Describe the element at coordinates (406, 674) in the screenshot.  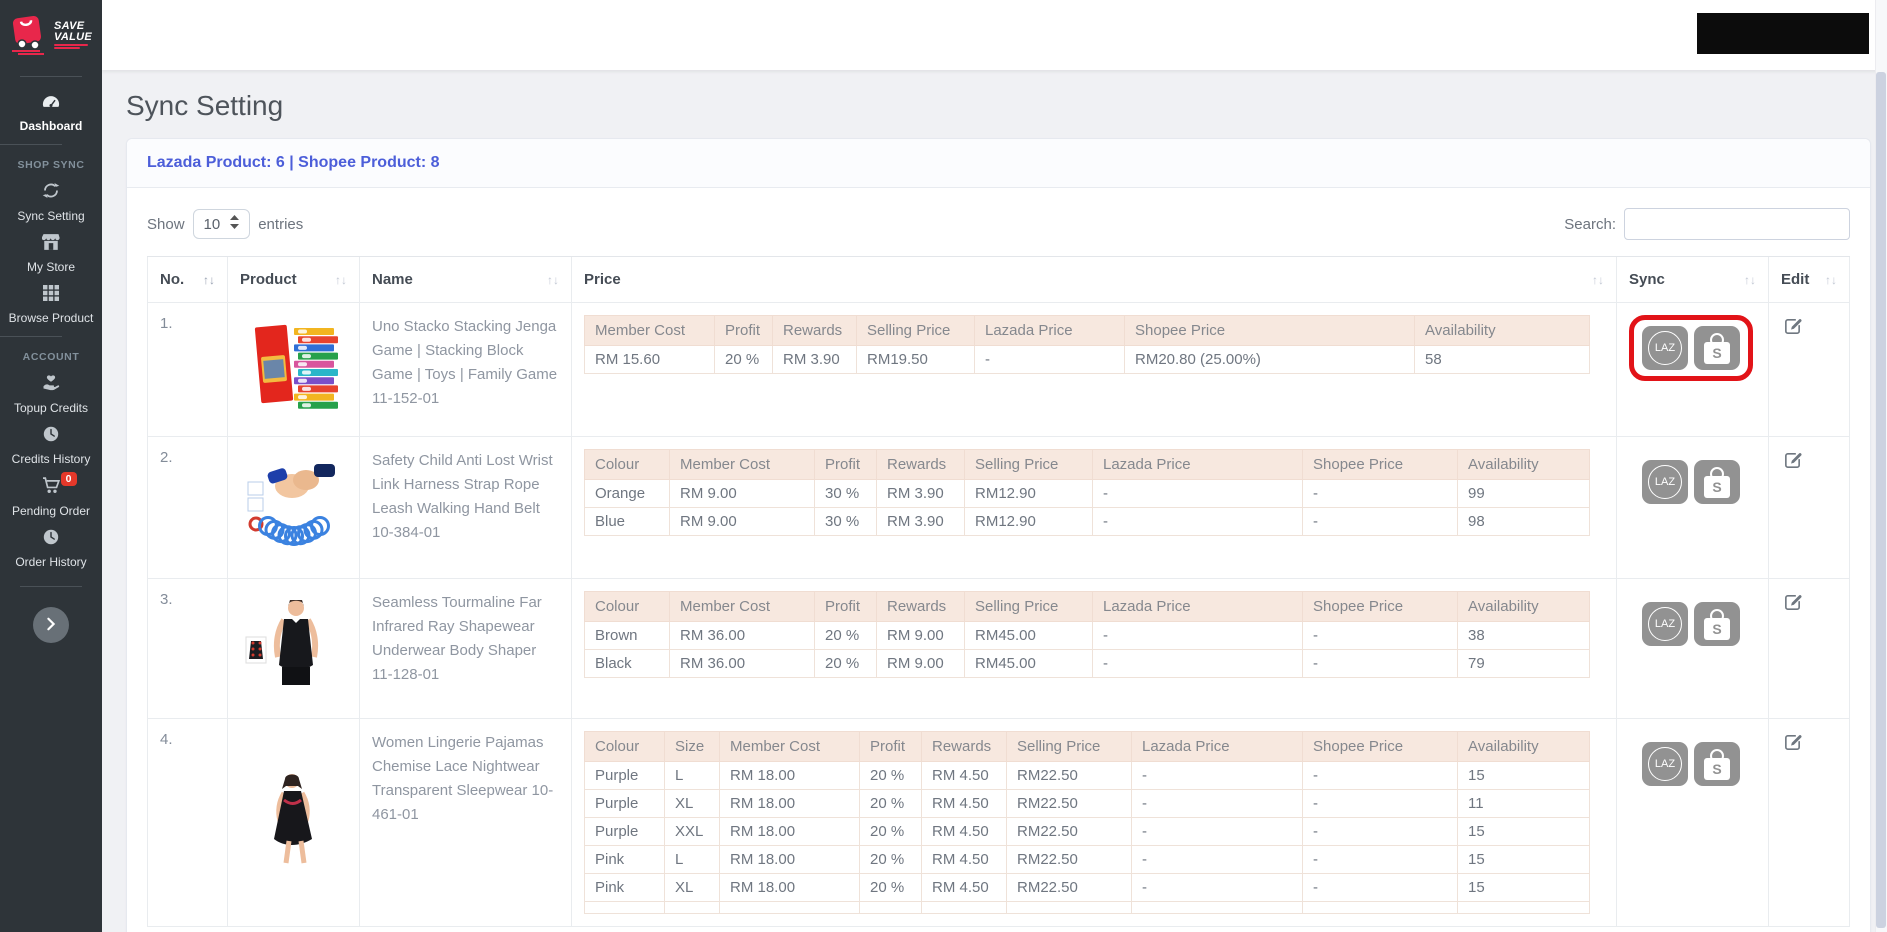
I see `product-sku: 11-128-01` at that location.